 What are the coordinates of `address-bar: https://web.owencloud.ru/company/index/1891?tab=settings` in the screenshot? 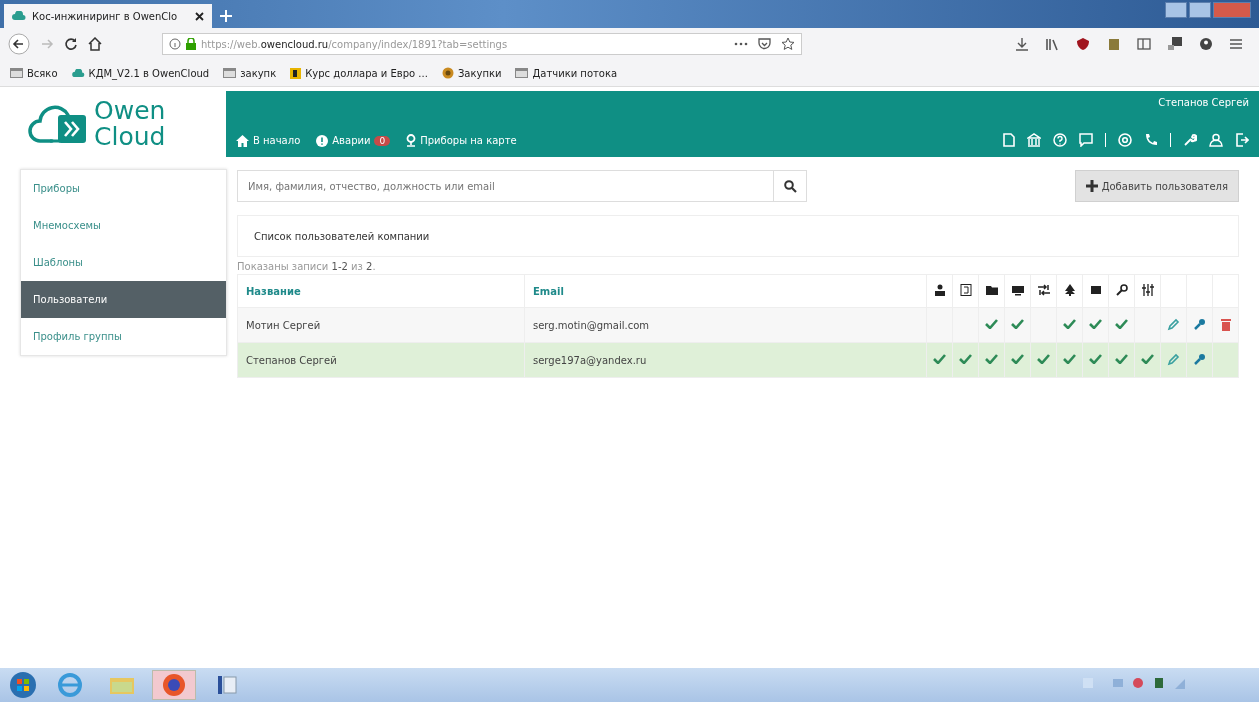 It's located at (482, 44).